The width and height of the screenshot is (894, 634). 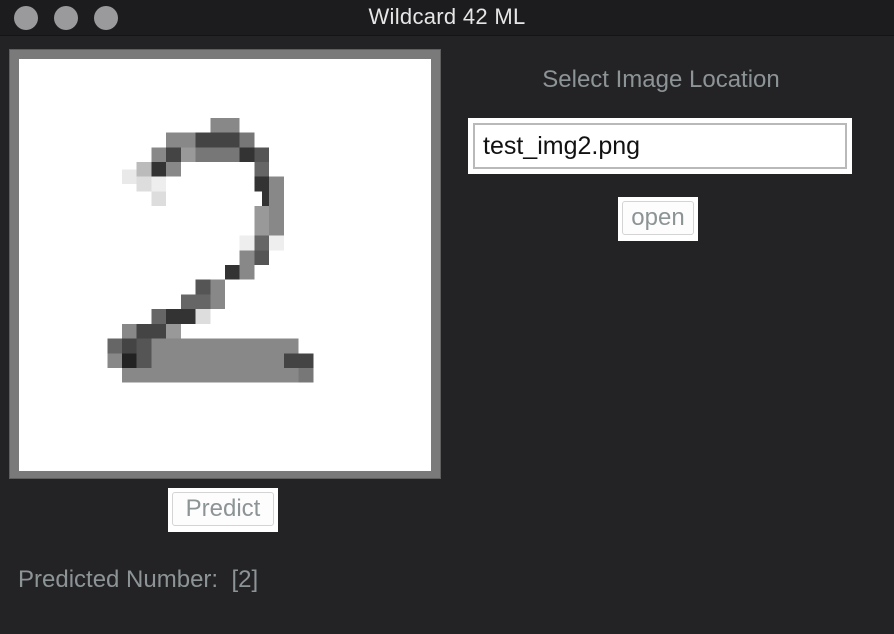 What do you see at coordinates (118, 579) in the screenshot?
I see `prediction-label: Predicted Number:` at bounding box center [118, 579].